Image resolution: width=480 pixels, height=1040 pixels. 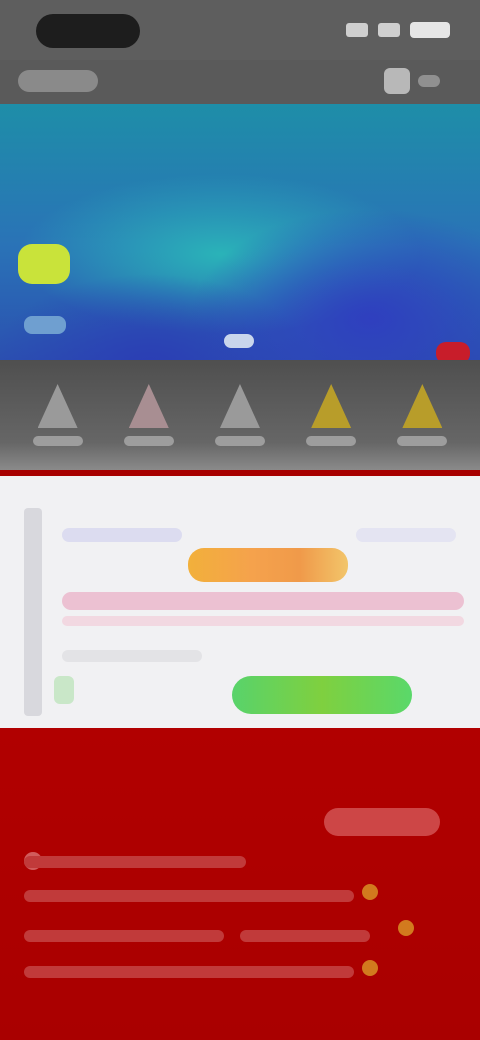 What do you see at coordinates (414, 81) in the screenshot?
I see `header-action-button` at bounding box center [414, 81].